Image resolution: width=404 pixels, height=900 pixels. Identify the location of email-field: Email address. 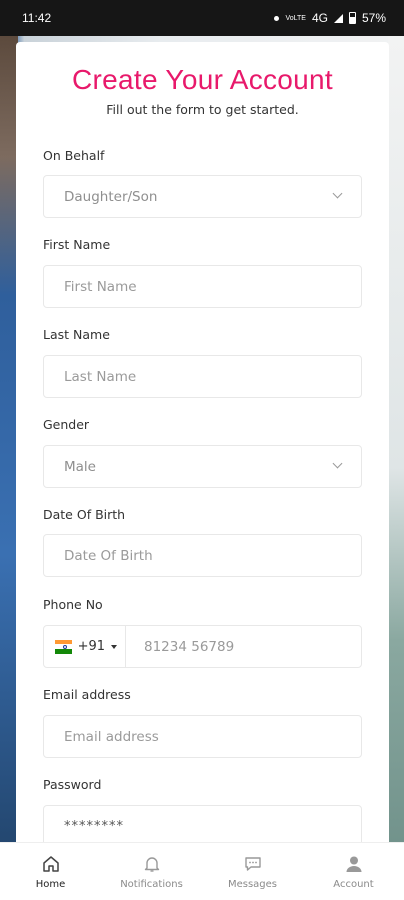
(202, 736).